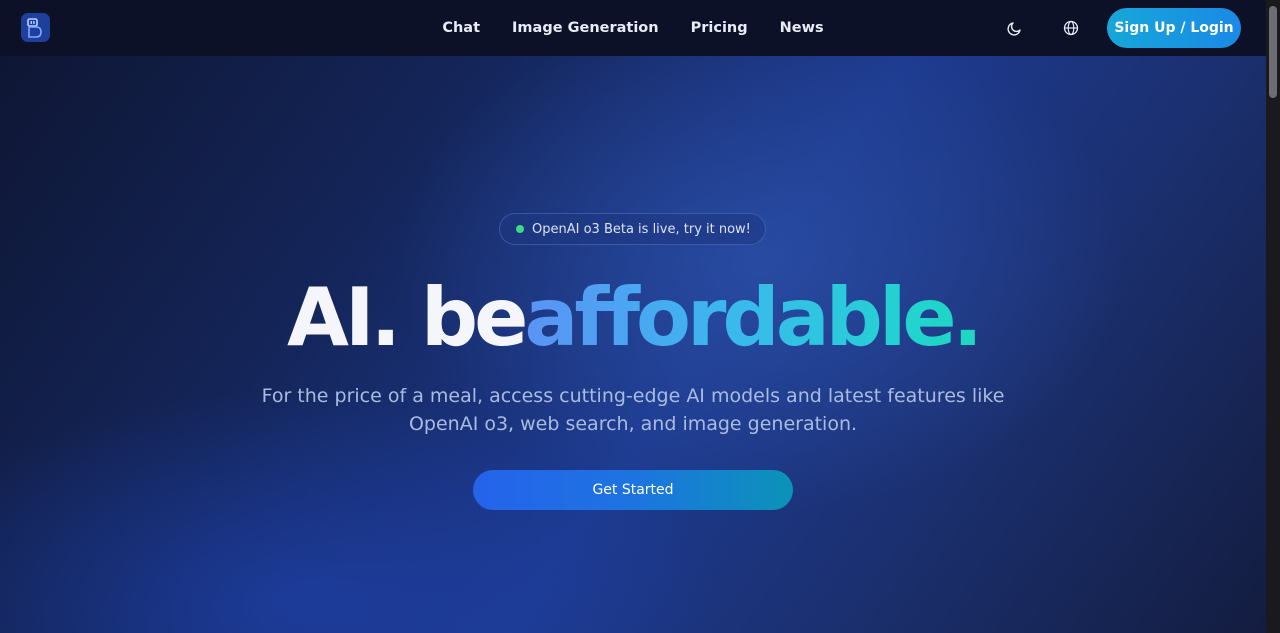 The height and width of the screenshot is (633, 1280). Describe the element at coordinates (802, 28) in the screenshot. I see `nav-item-news: News` at that location.